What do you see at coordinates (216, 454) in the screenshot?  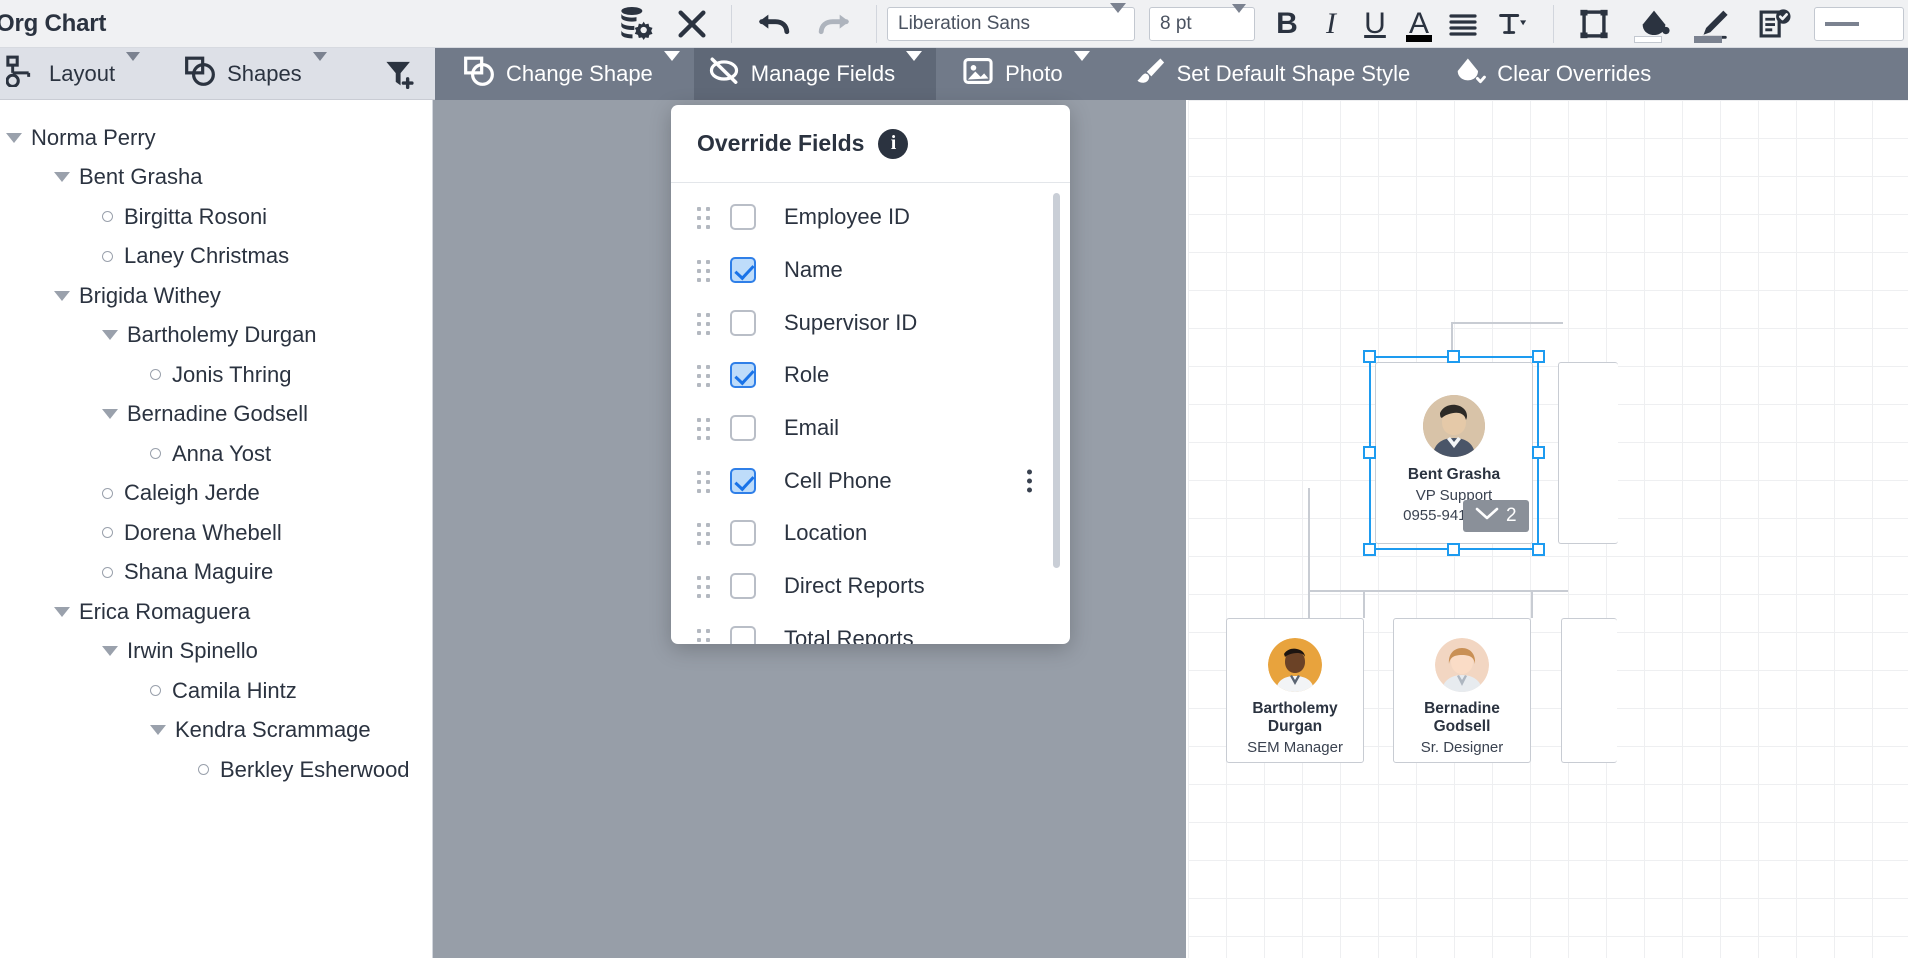 I see `tree-item: Anna Yost` at bounding box center [216, 454].